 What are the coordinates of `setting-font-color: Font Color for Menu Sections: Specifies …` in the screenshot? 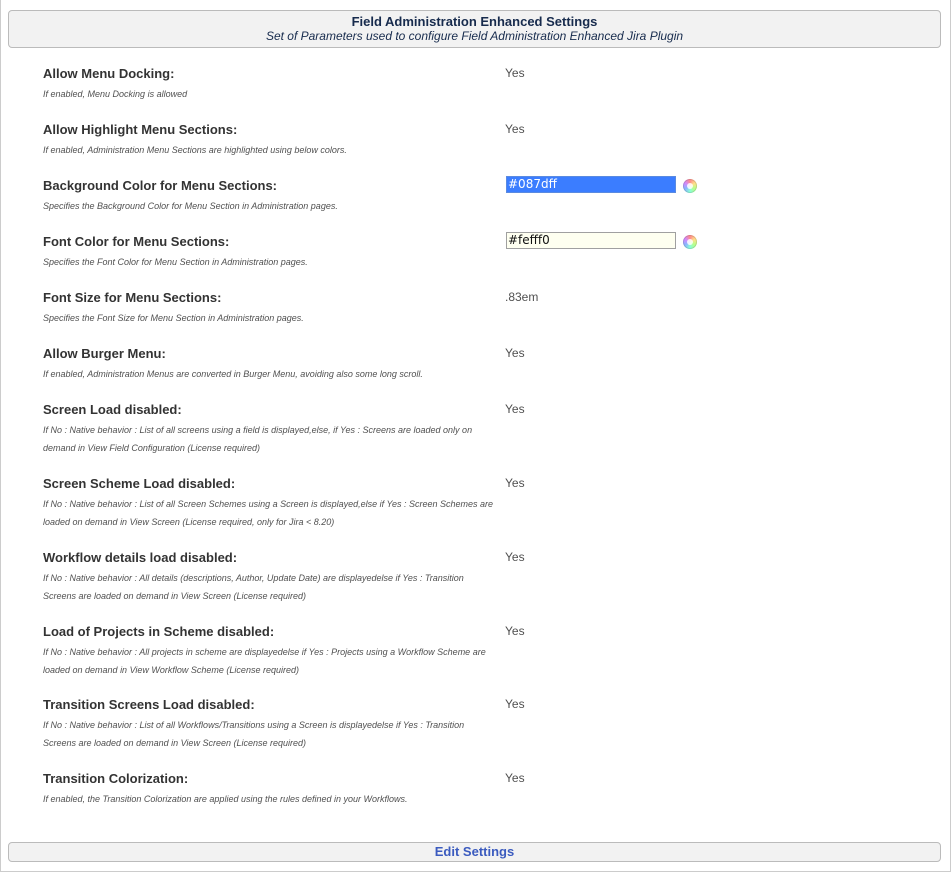 It's located at (473, 261).